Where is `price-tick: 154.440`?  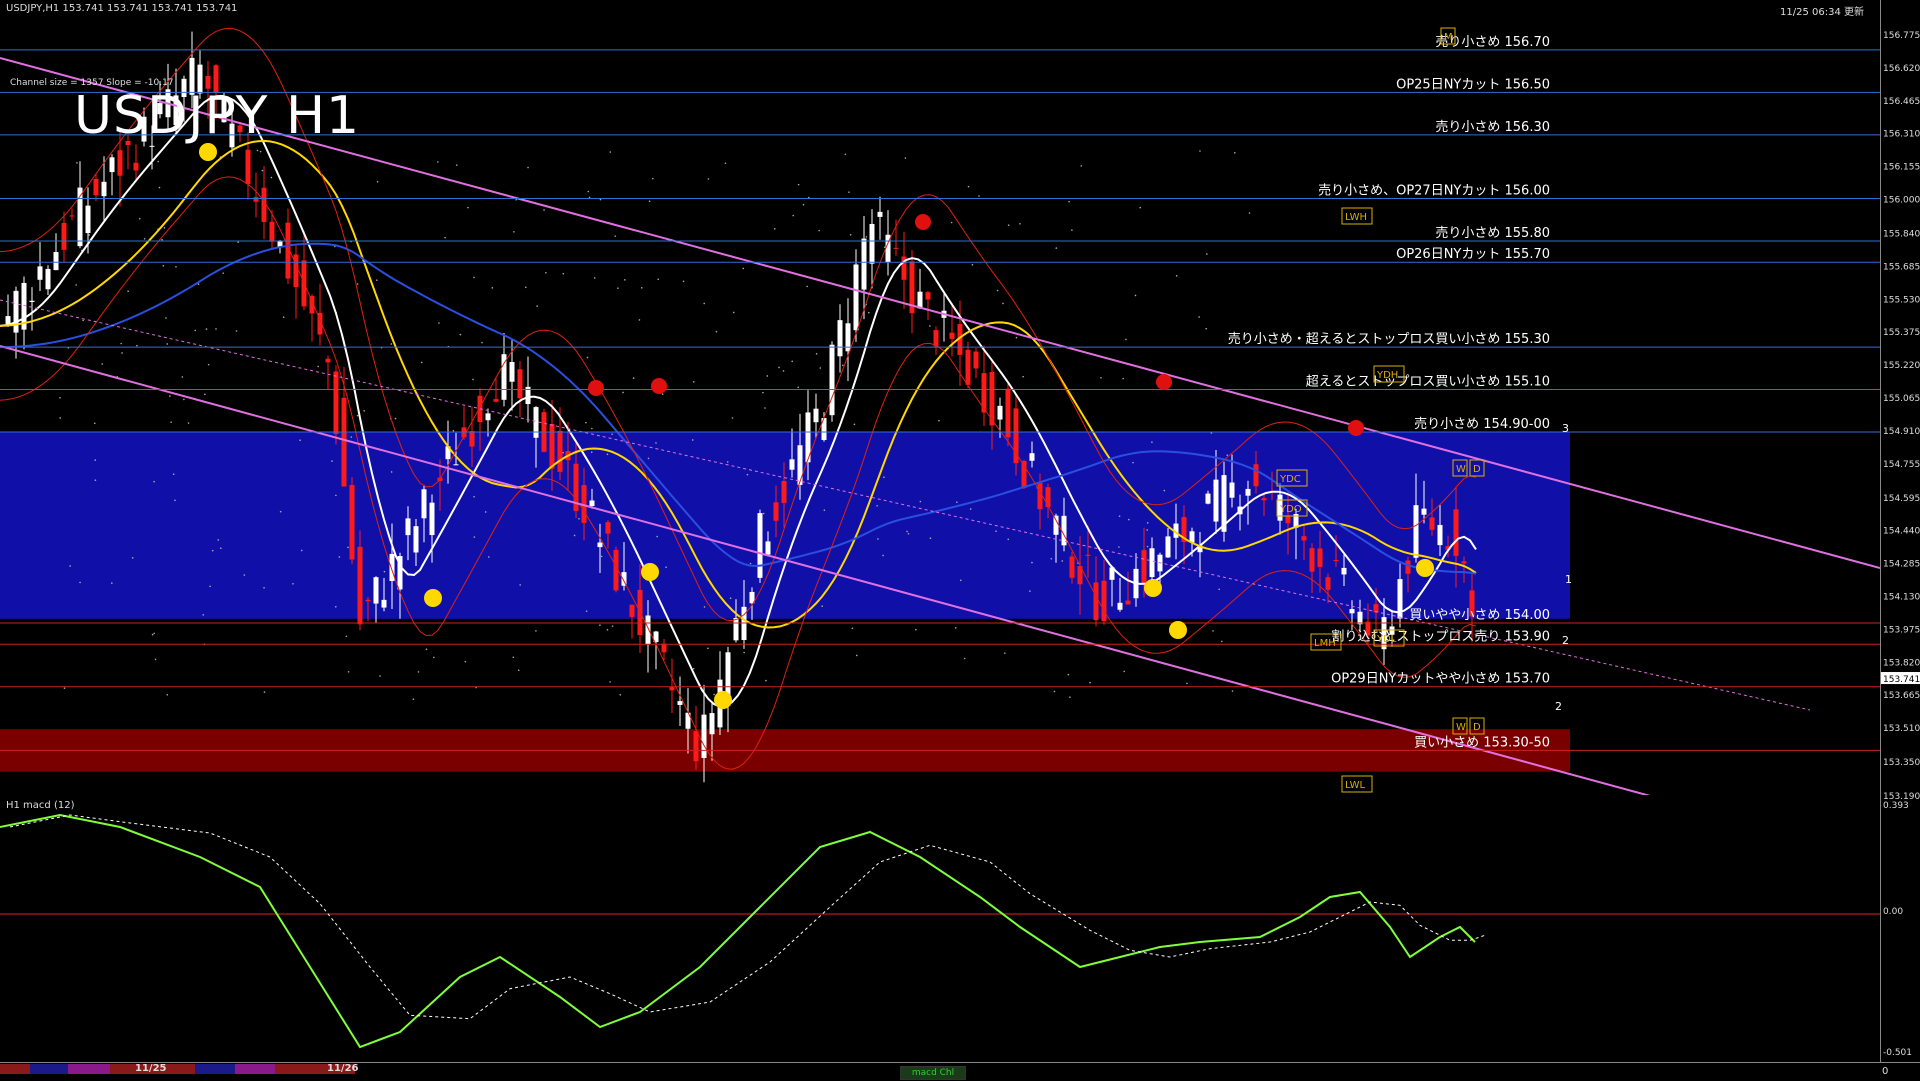
price-tick: 154.440 is located at coordinates (1901, 532).